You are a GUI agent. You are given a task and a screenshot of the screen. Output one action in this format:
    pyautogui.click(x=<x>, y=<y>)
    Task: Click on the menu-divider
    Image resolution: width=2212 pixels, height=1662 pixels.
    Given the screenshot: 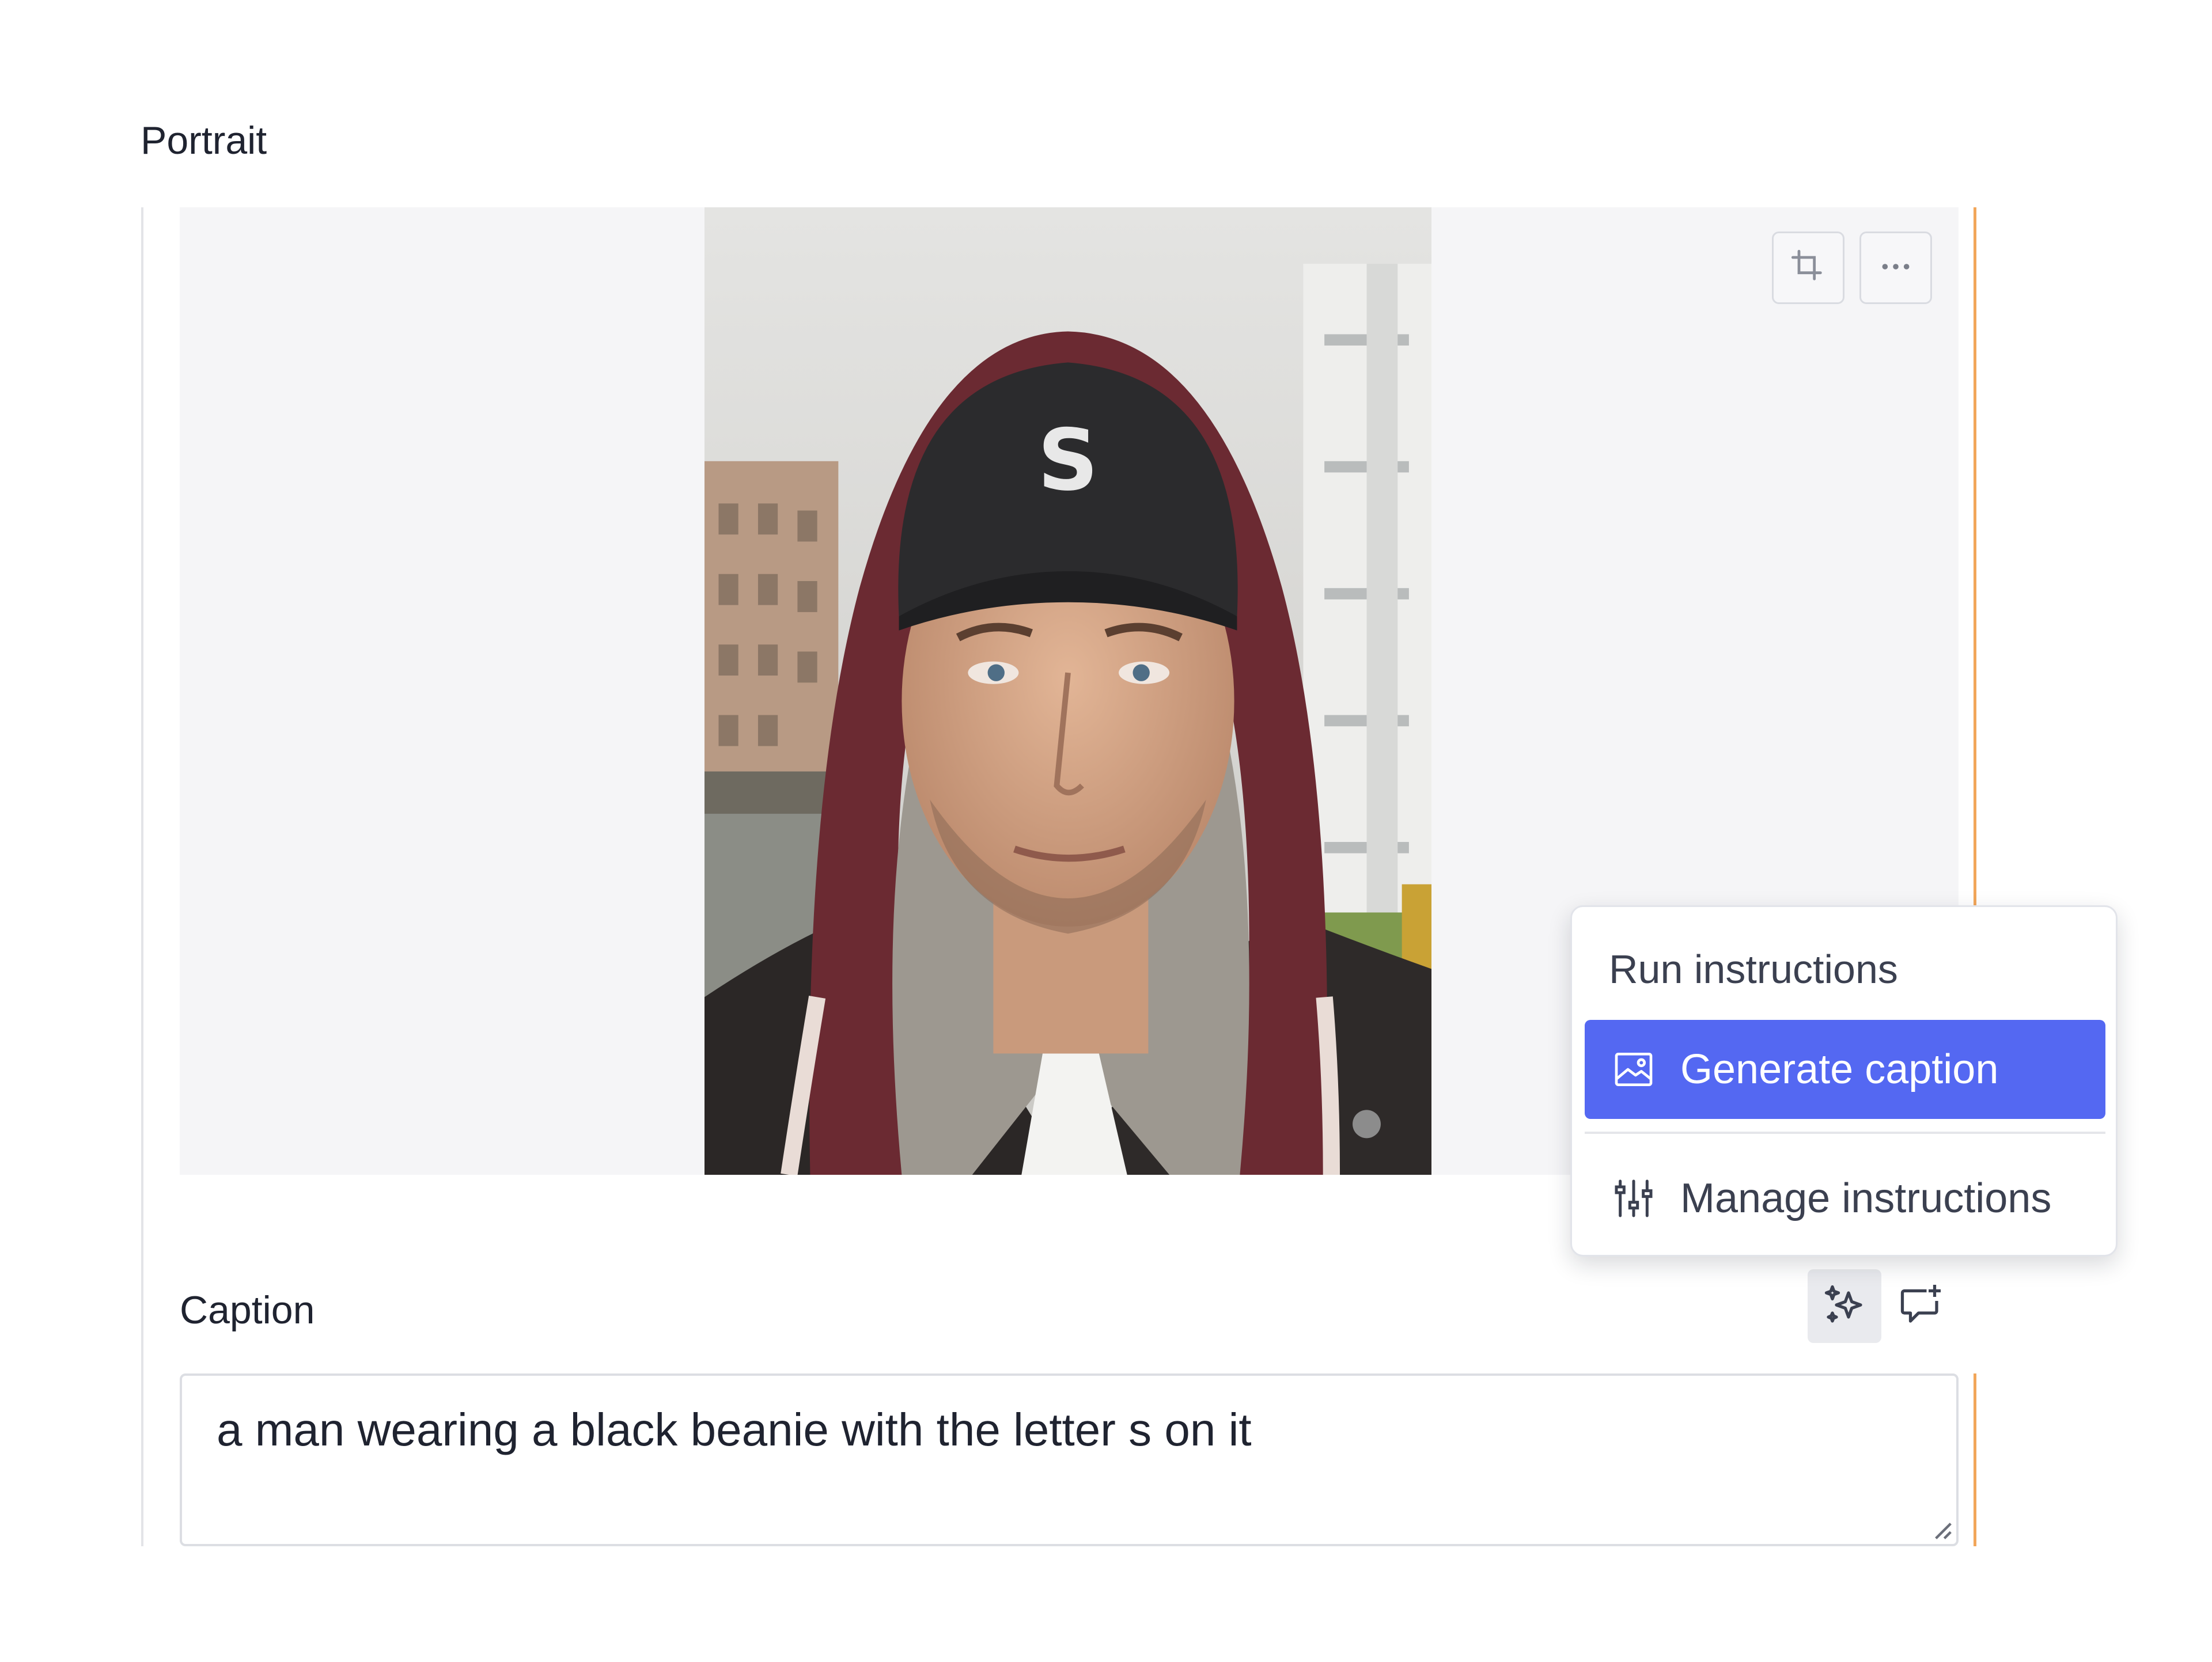 What is the action you would take?
    pyautogui.click(x=1845, y=1133)
    